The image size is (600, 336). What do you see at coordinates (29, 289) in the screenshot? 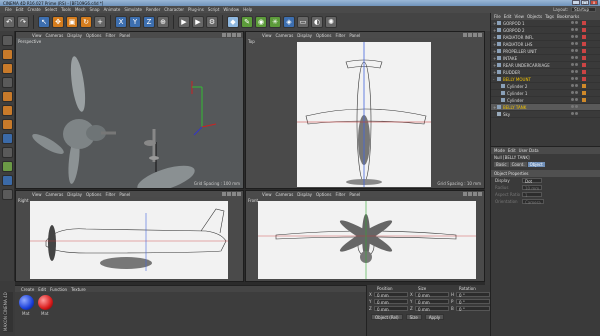
I see `mm-menu-create: Create` at bounding box center [29, 289].